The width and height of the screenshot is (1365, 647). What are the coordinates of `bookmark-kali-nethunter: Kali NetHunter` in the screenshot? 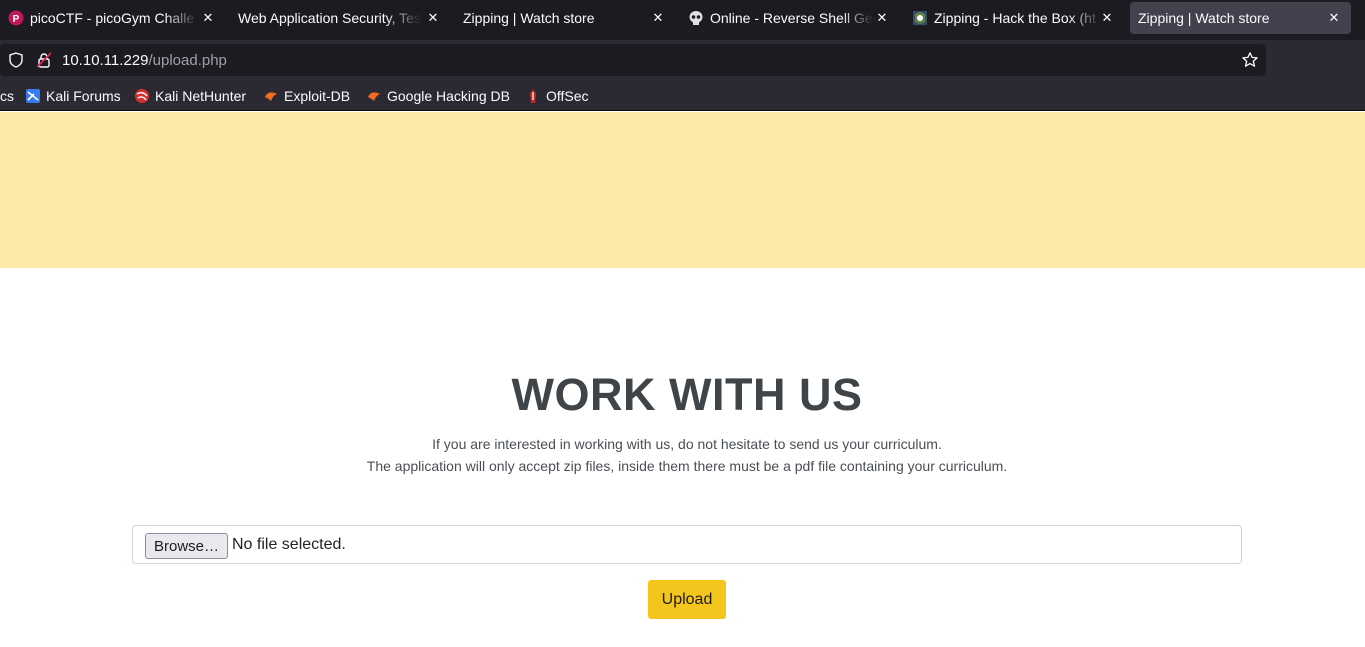 It's located at (190, 96).